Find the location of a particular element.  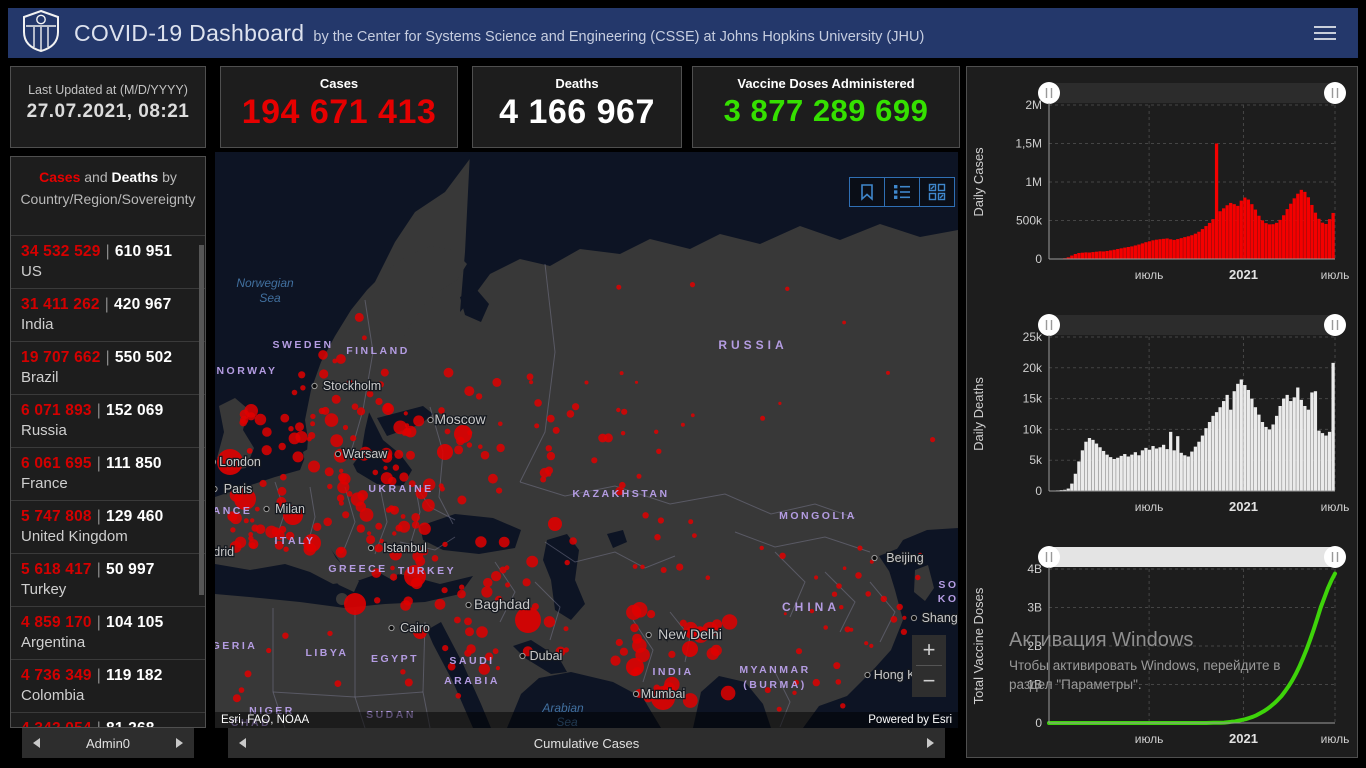

total-vaccine-doses-chart: июль 2021 июль 0 1B 2B 3B 4B Total Vaccine Doses is located at coordinates (1162, 646).